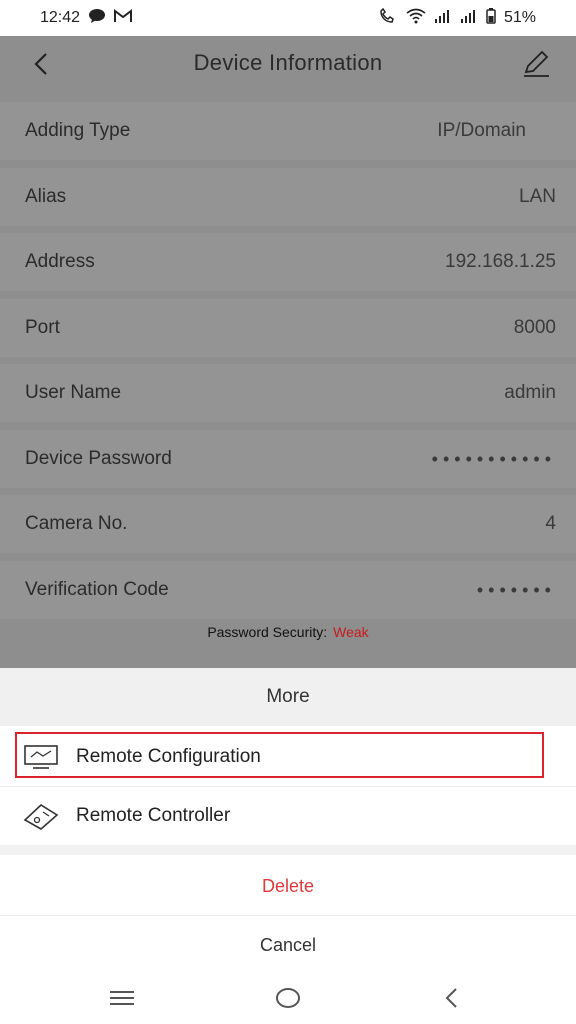 The height and width of the screenshot is (1024, 576). Describe the element at coordinates (42, 327) in the screenshot. I see `info-label: Port` at that location.